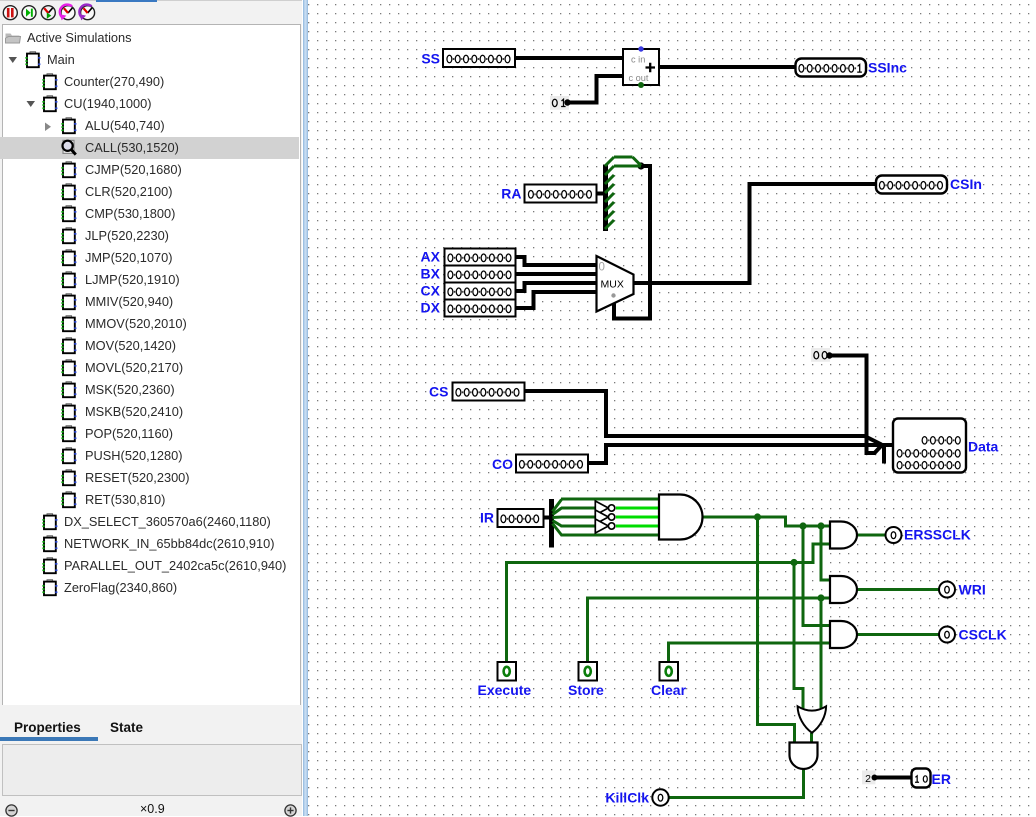  What do you see at coordinates (669, 690) in the screenshot?
I see `svg-text: Clear` at bounding box center [669, 690].